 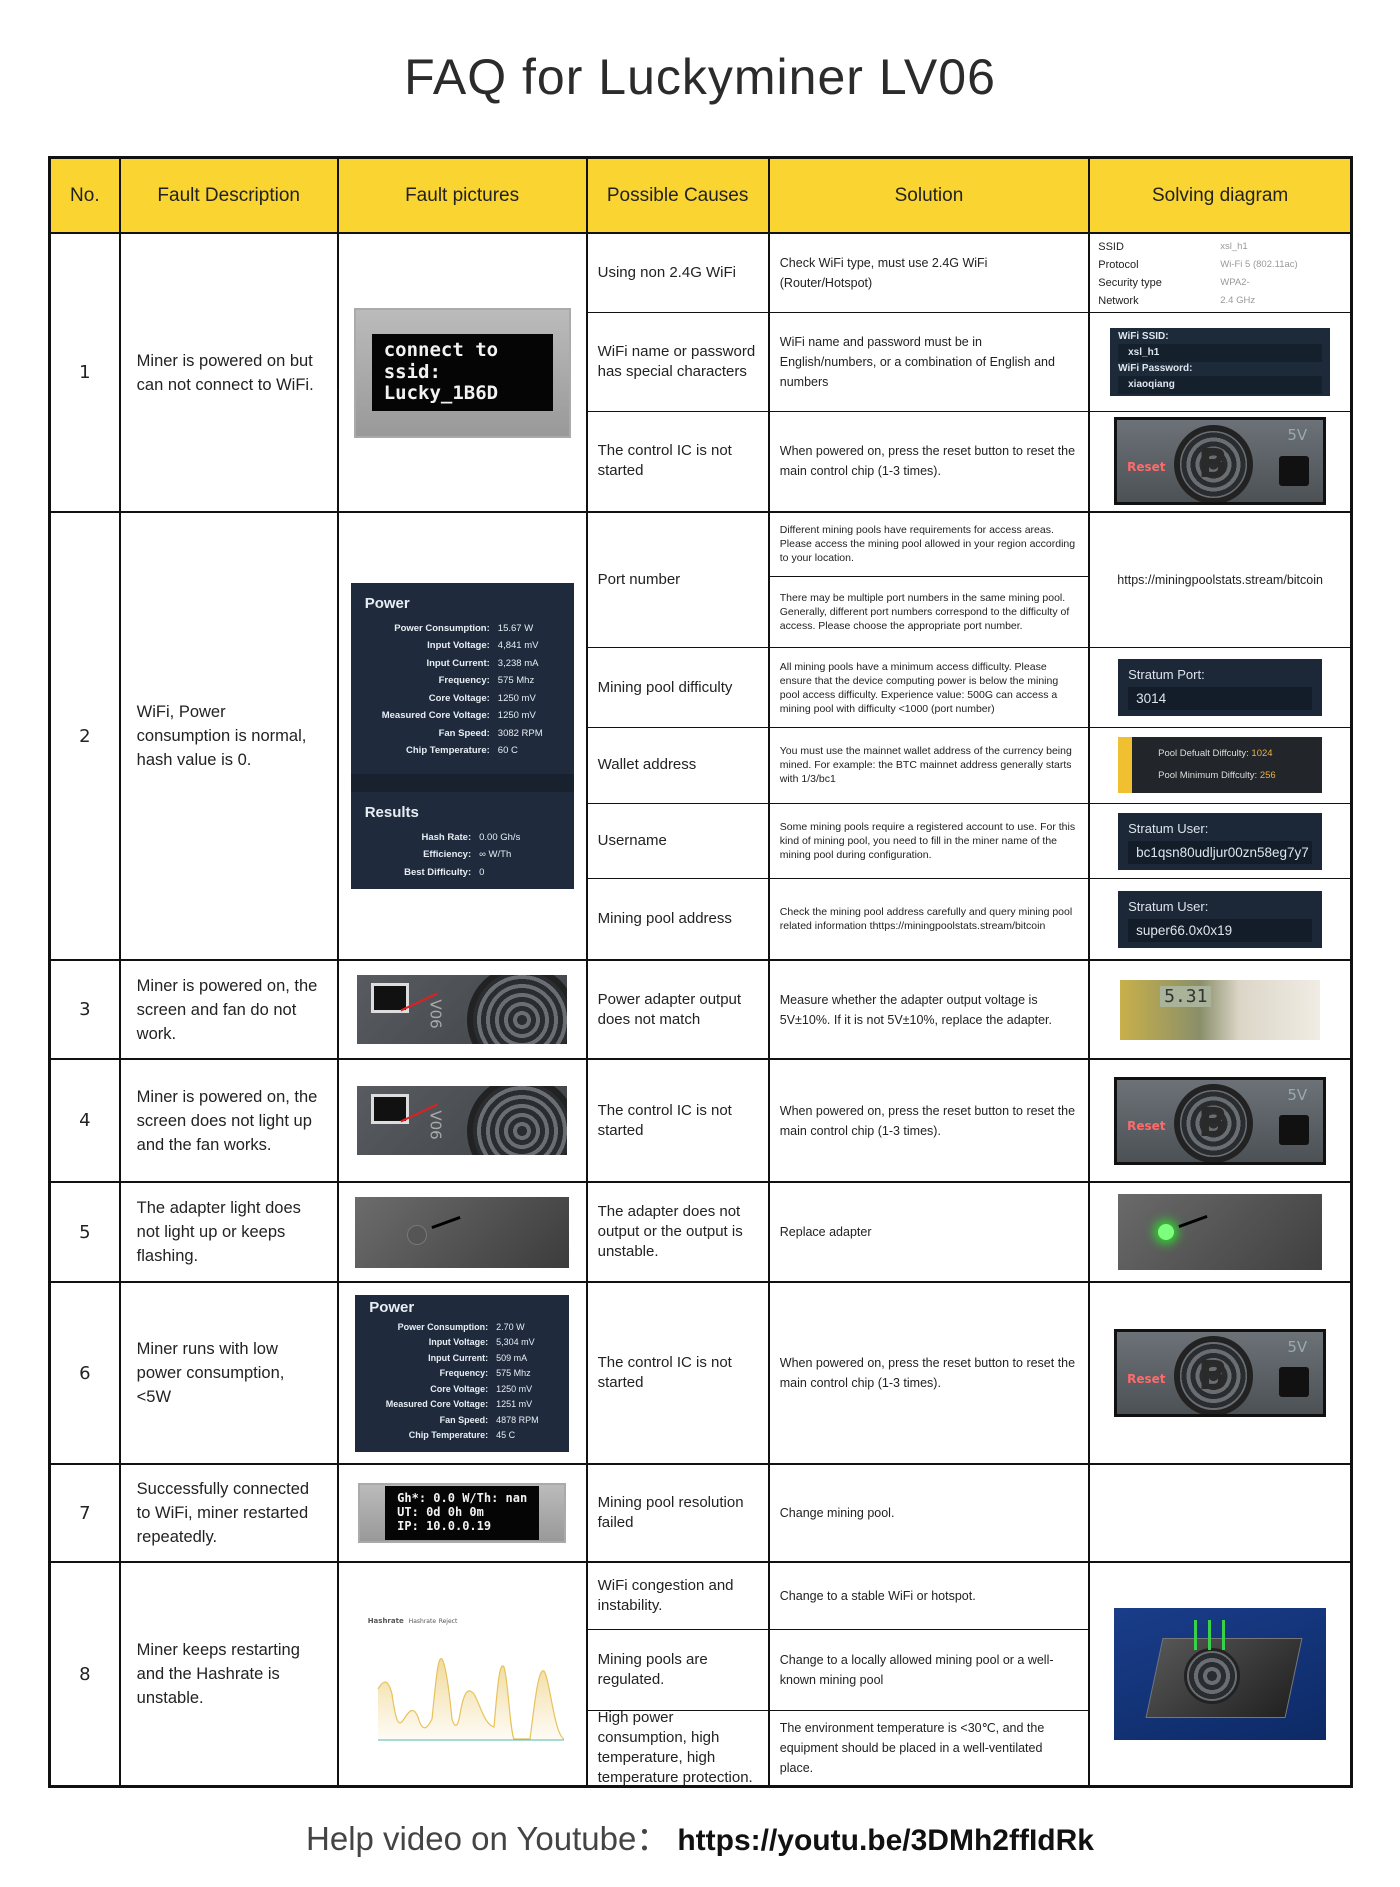 I want to click on oled-line: Gh*: 0.0 W/Th: nan, so click(x=462, y=1498).